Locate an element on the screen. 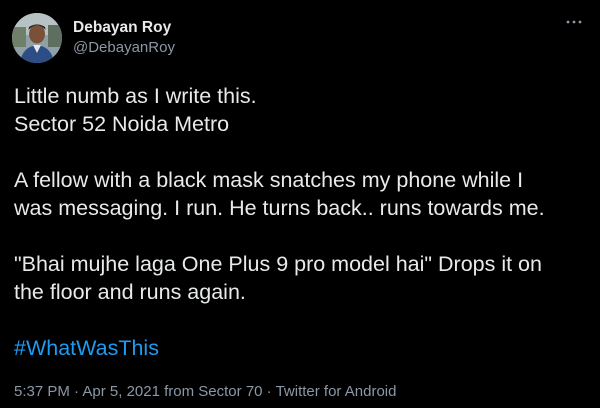  tweet-line: the floor and runs again. is located at coordinates (130, 292).